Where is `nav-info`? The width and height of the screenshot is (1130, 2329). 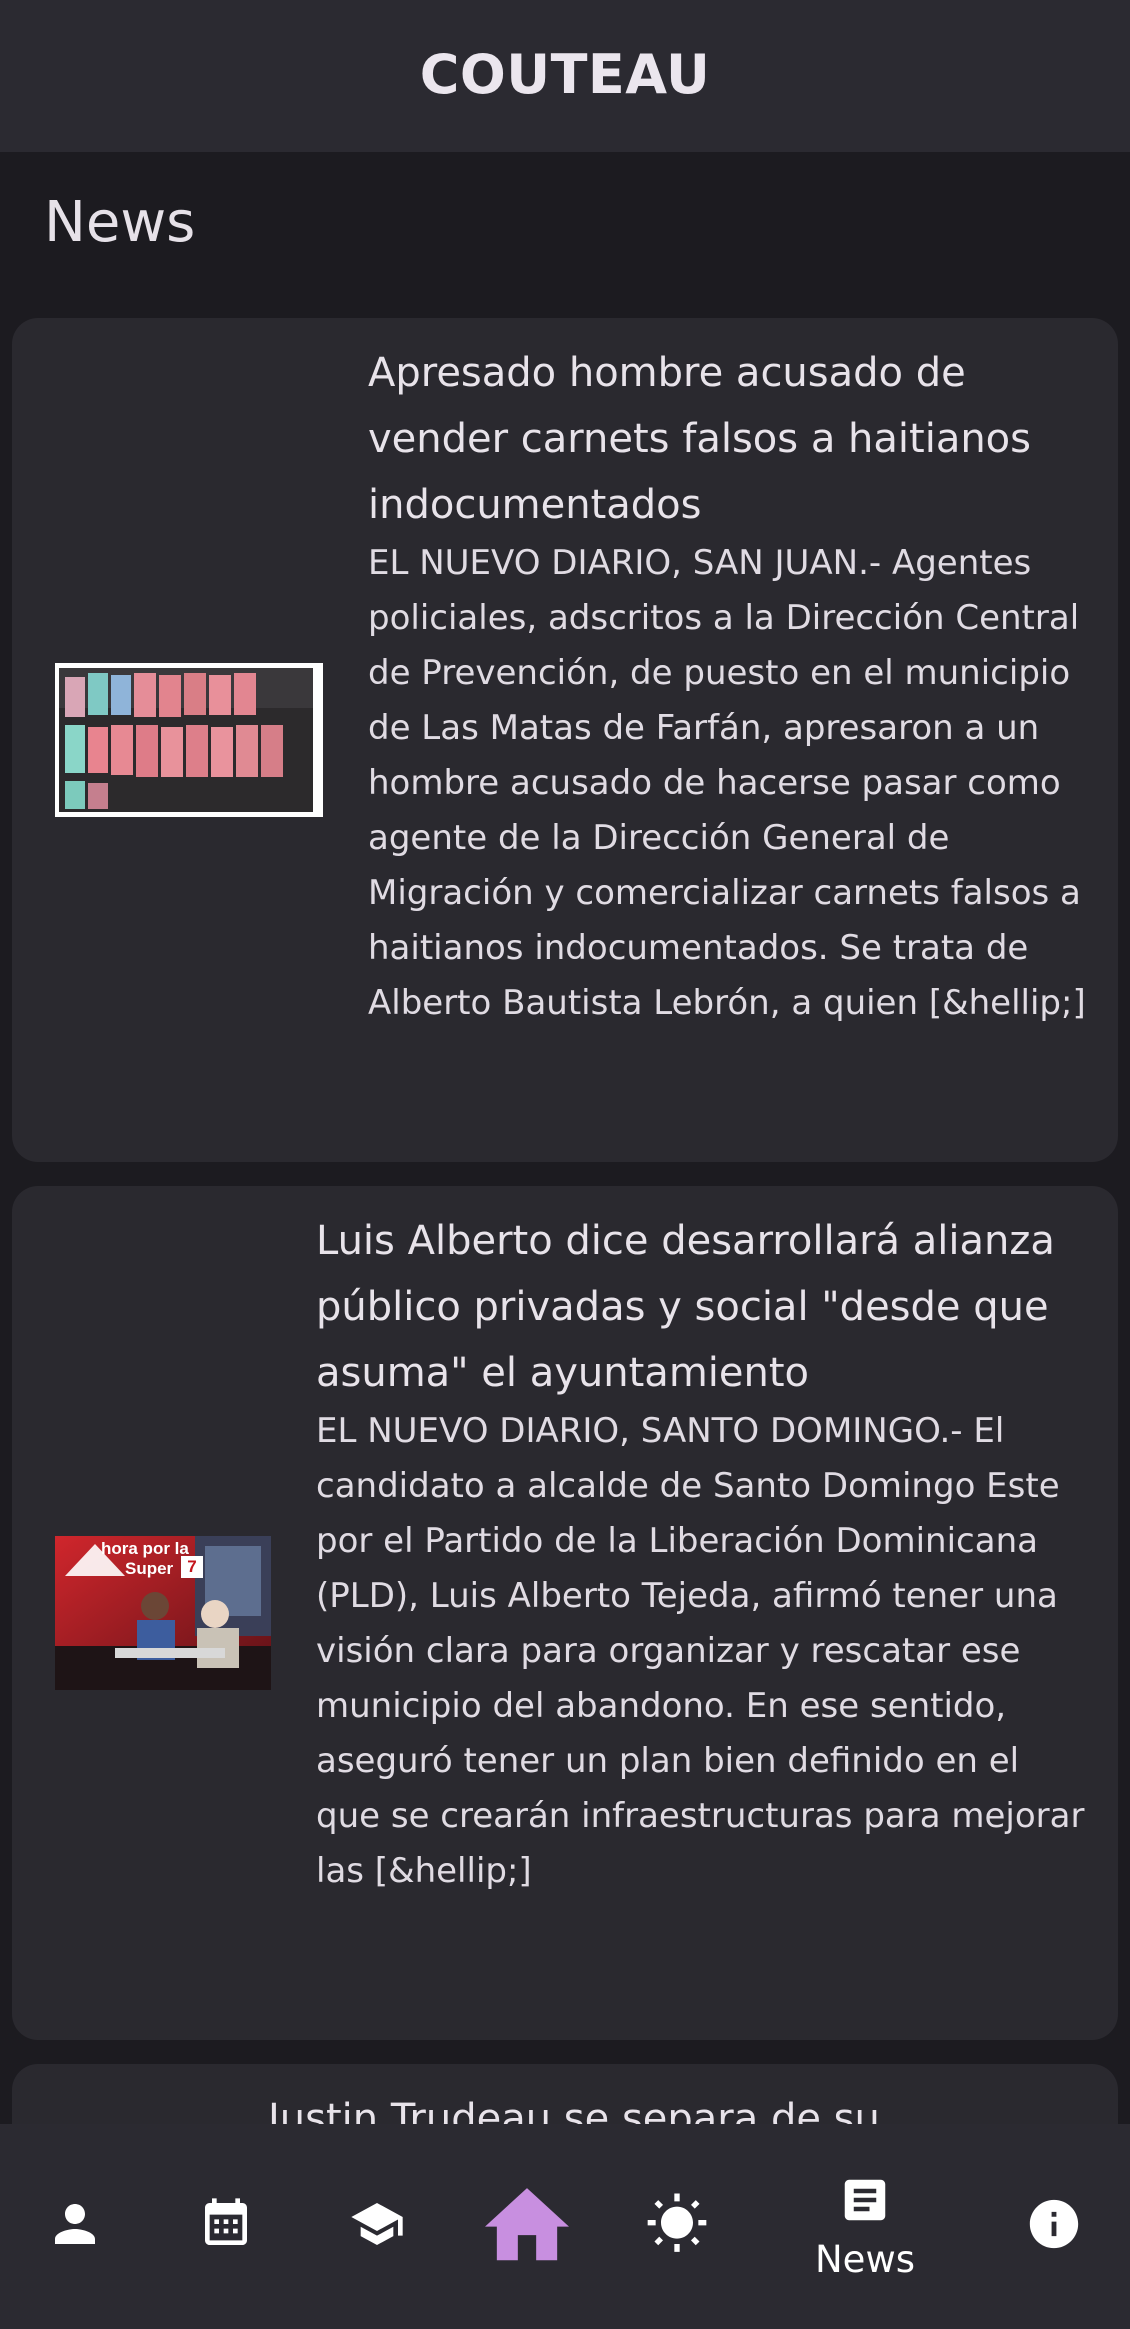 nav-info is located at coordinates (1054, 2226).